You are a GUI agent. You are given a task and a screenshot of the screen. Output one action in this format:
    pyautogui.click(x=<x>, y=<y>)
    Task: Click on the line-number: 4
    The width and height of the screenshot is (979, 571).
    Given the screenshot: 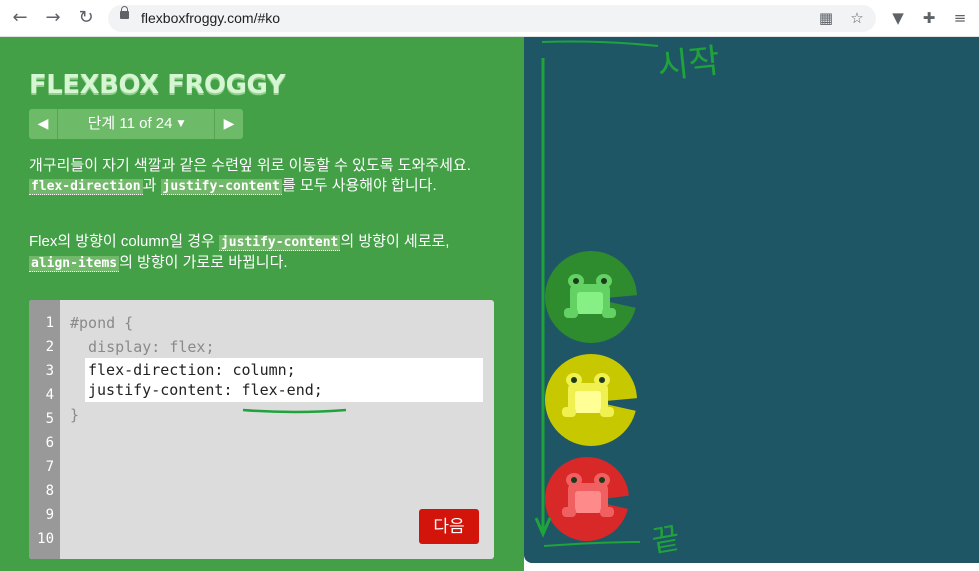 What is the action you would take?
    pyautogui.click(x=49, y=395)
    